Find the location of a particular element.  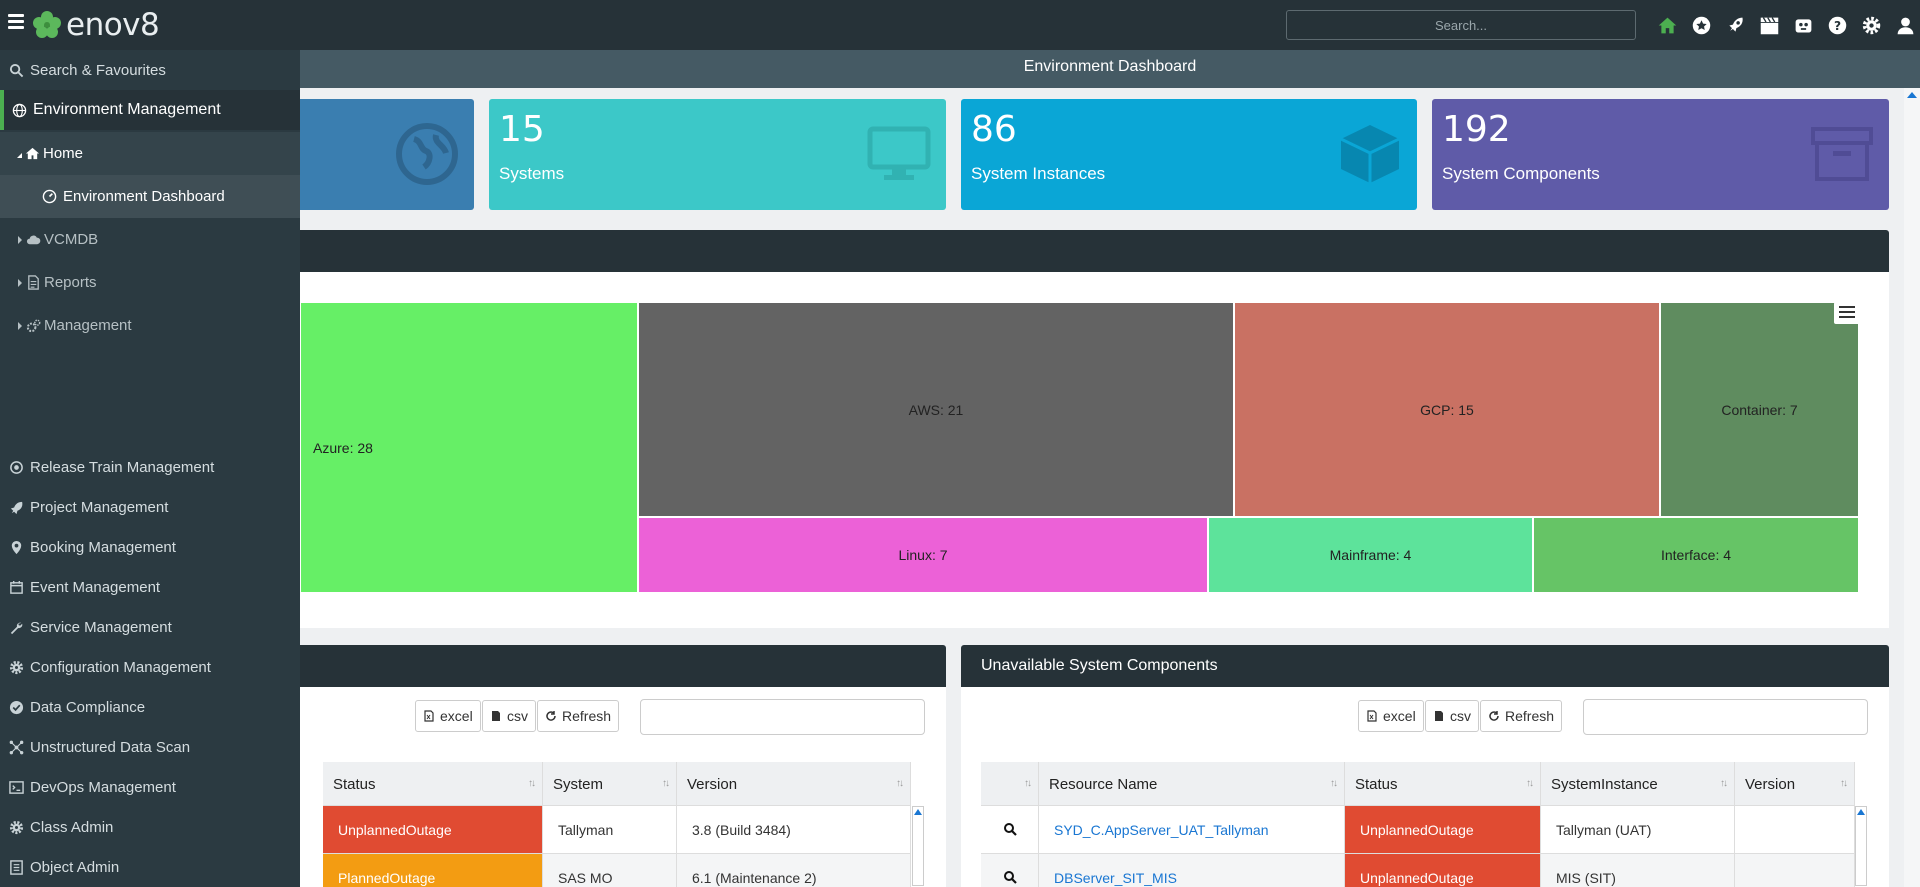

globe-icon is located at coordinates (19, 110).